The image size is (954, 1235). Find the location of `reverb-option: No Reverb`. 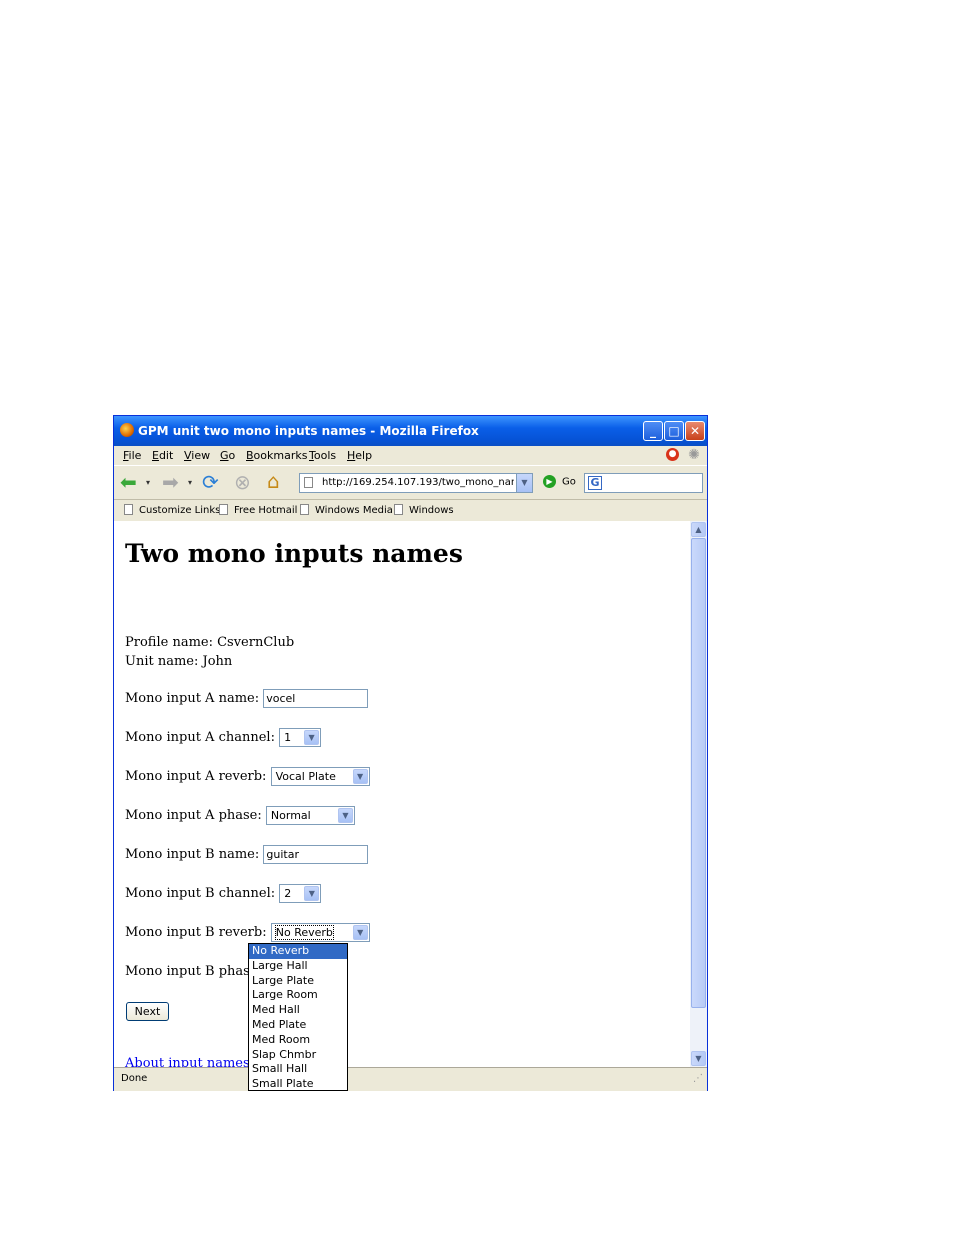

reverb-option: No Reverb is located at coordinates (298, 951).